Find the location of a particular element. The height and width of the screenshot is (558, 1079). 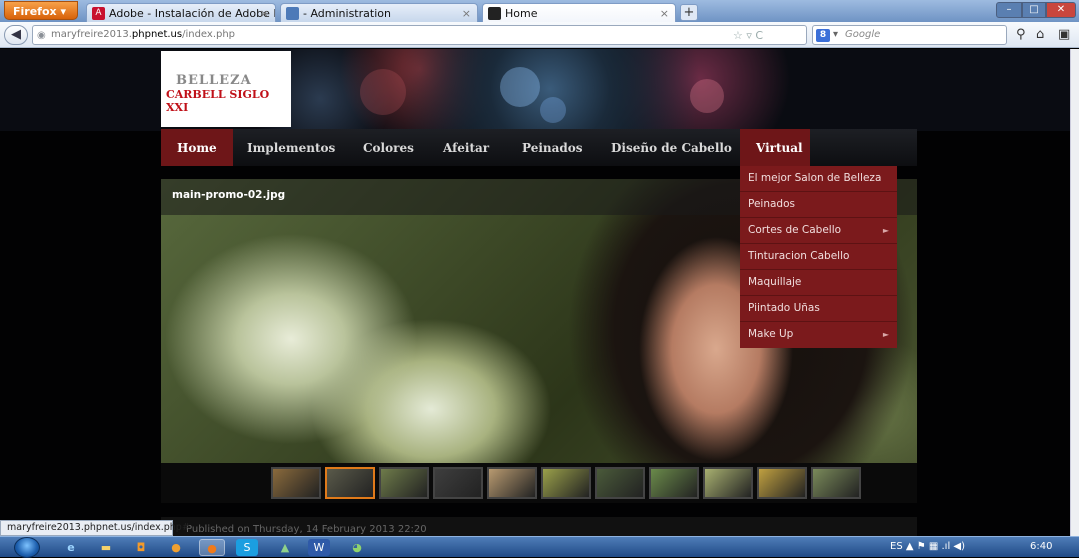

menu-item-implementos: Implementos is located at coordinates (291, 147).